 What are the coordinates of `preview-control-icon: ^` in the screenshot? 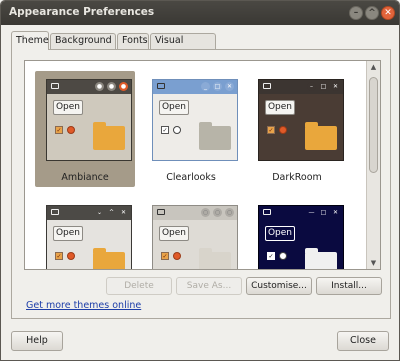 It's located at (111, 212).